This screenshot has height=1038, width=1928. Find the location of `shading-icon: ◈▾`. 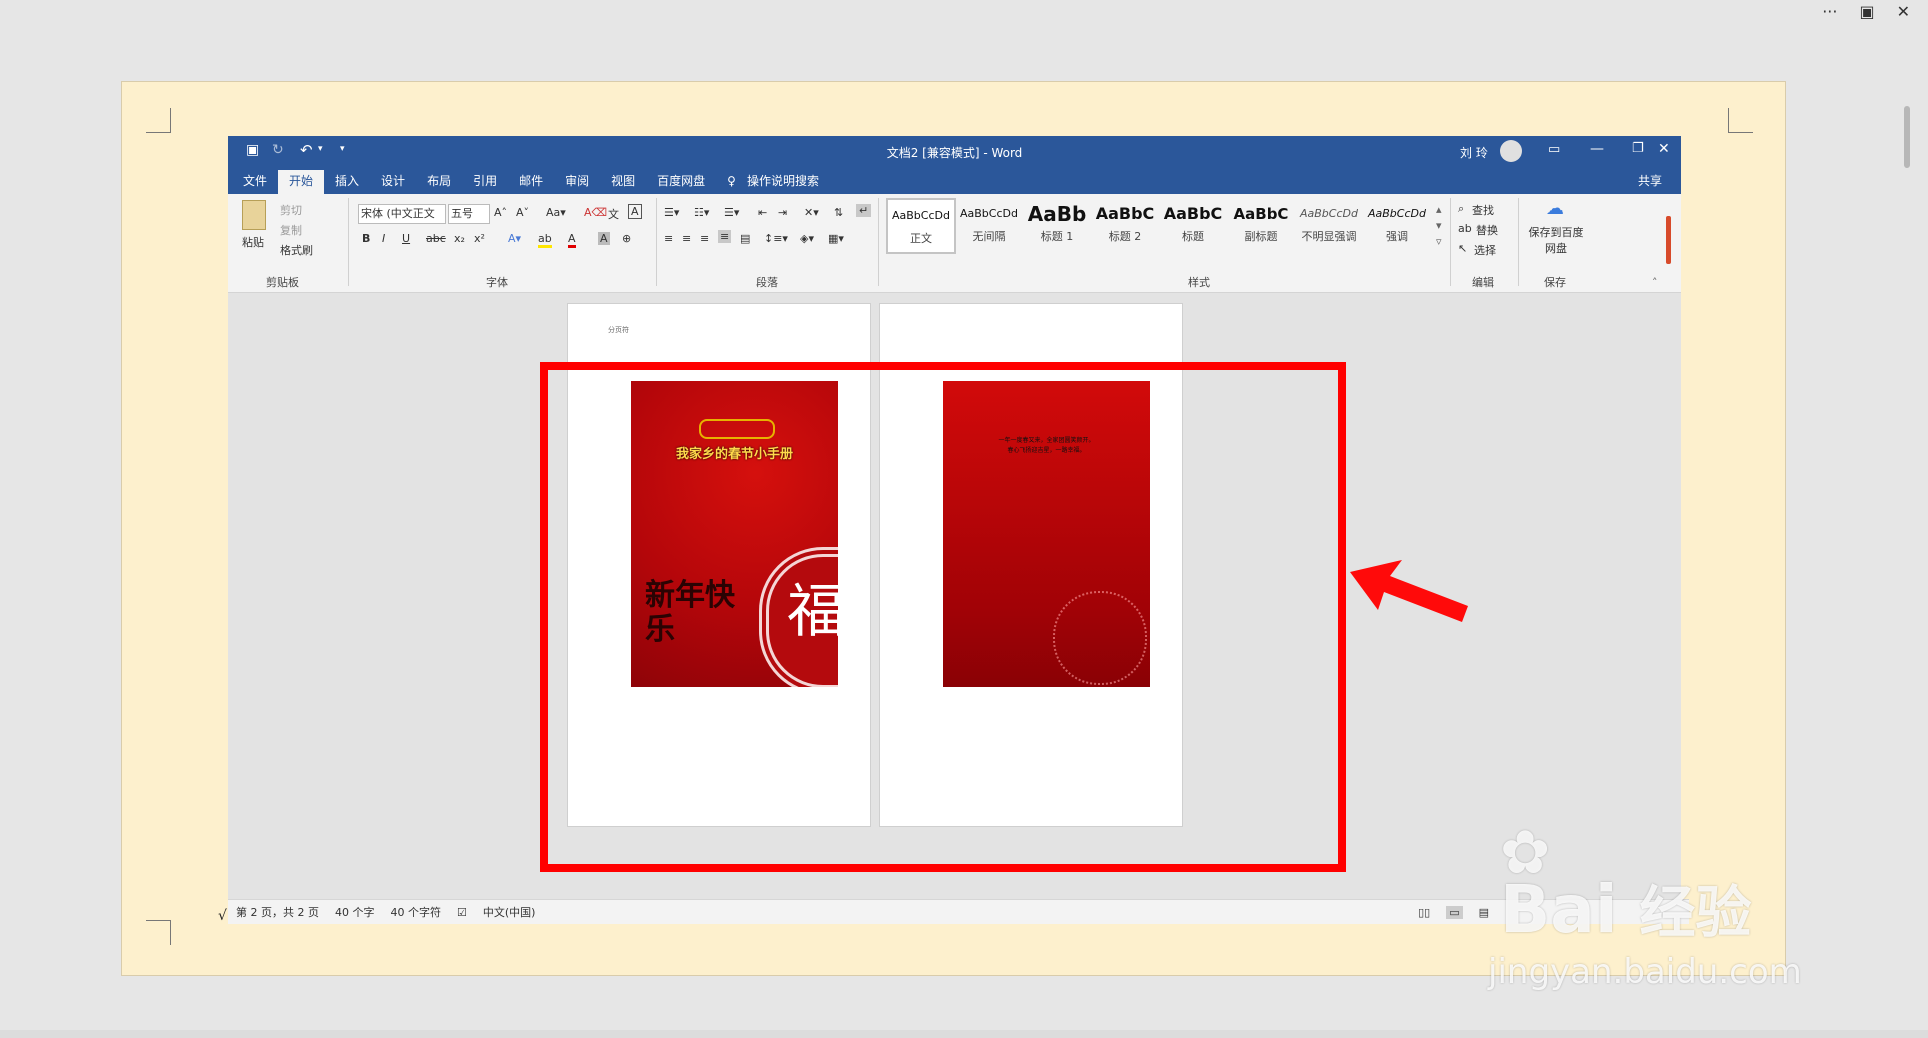

shading-icon: ◈▾ is located at coordinates (807, 238).